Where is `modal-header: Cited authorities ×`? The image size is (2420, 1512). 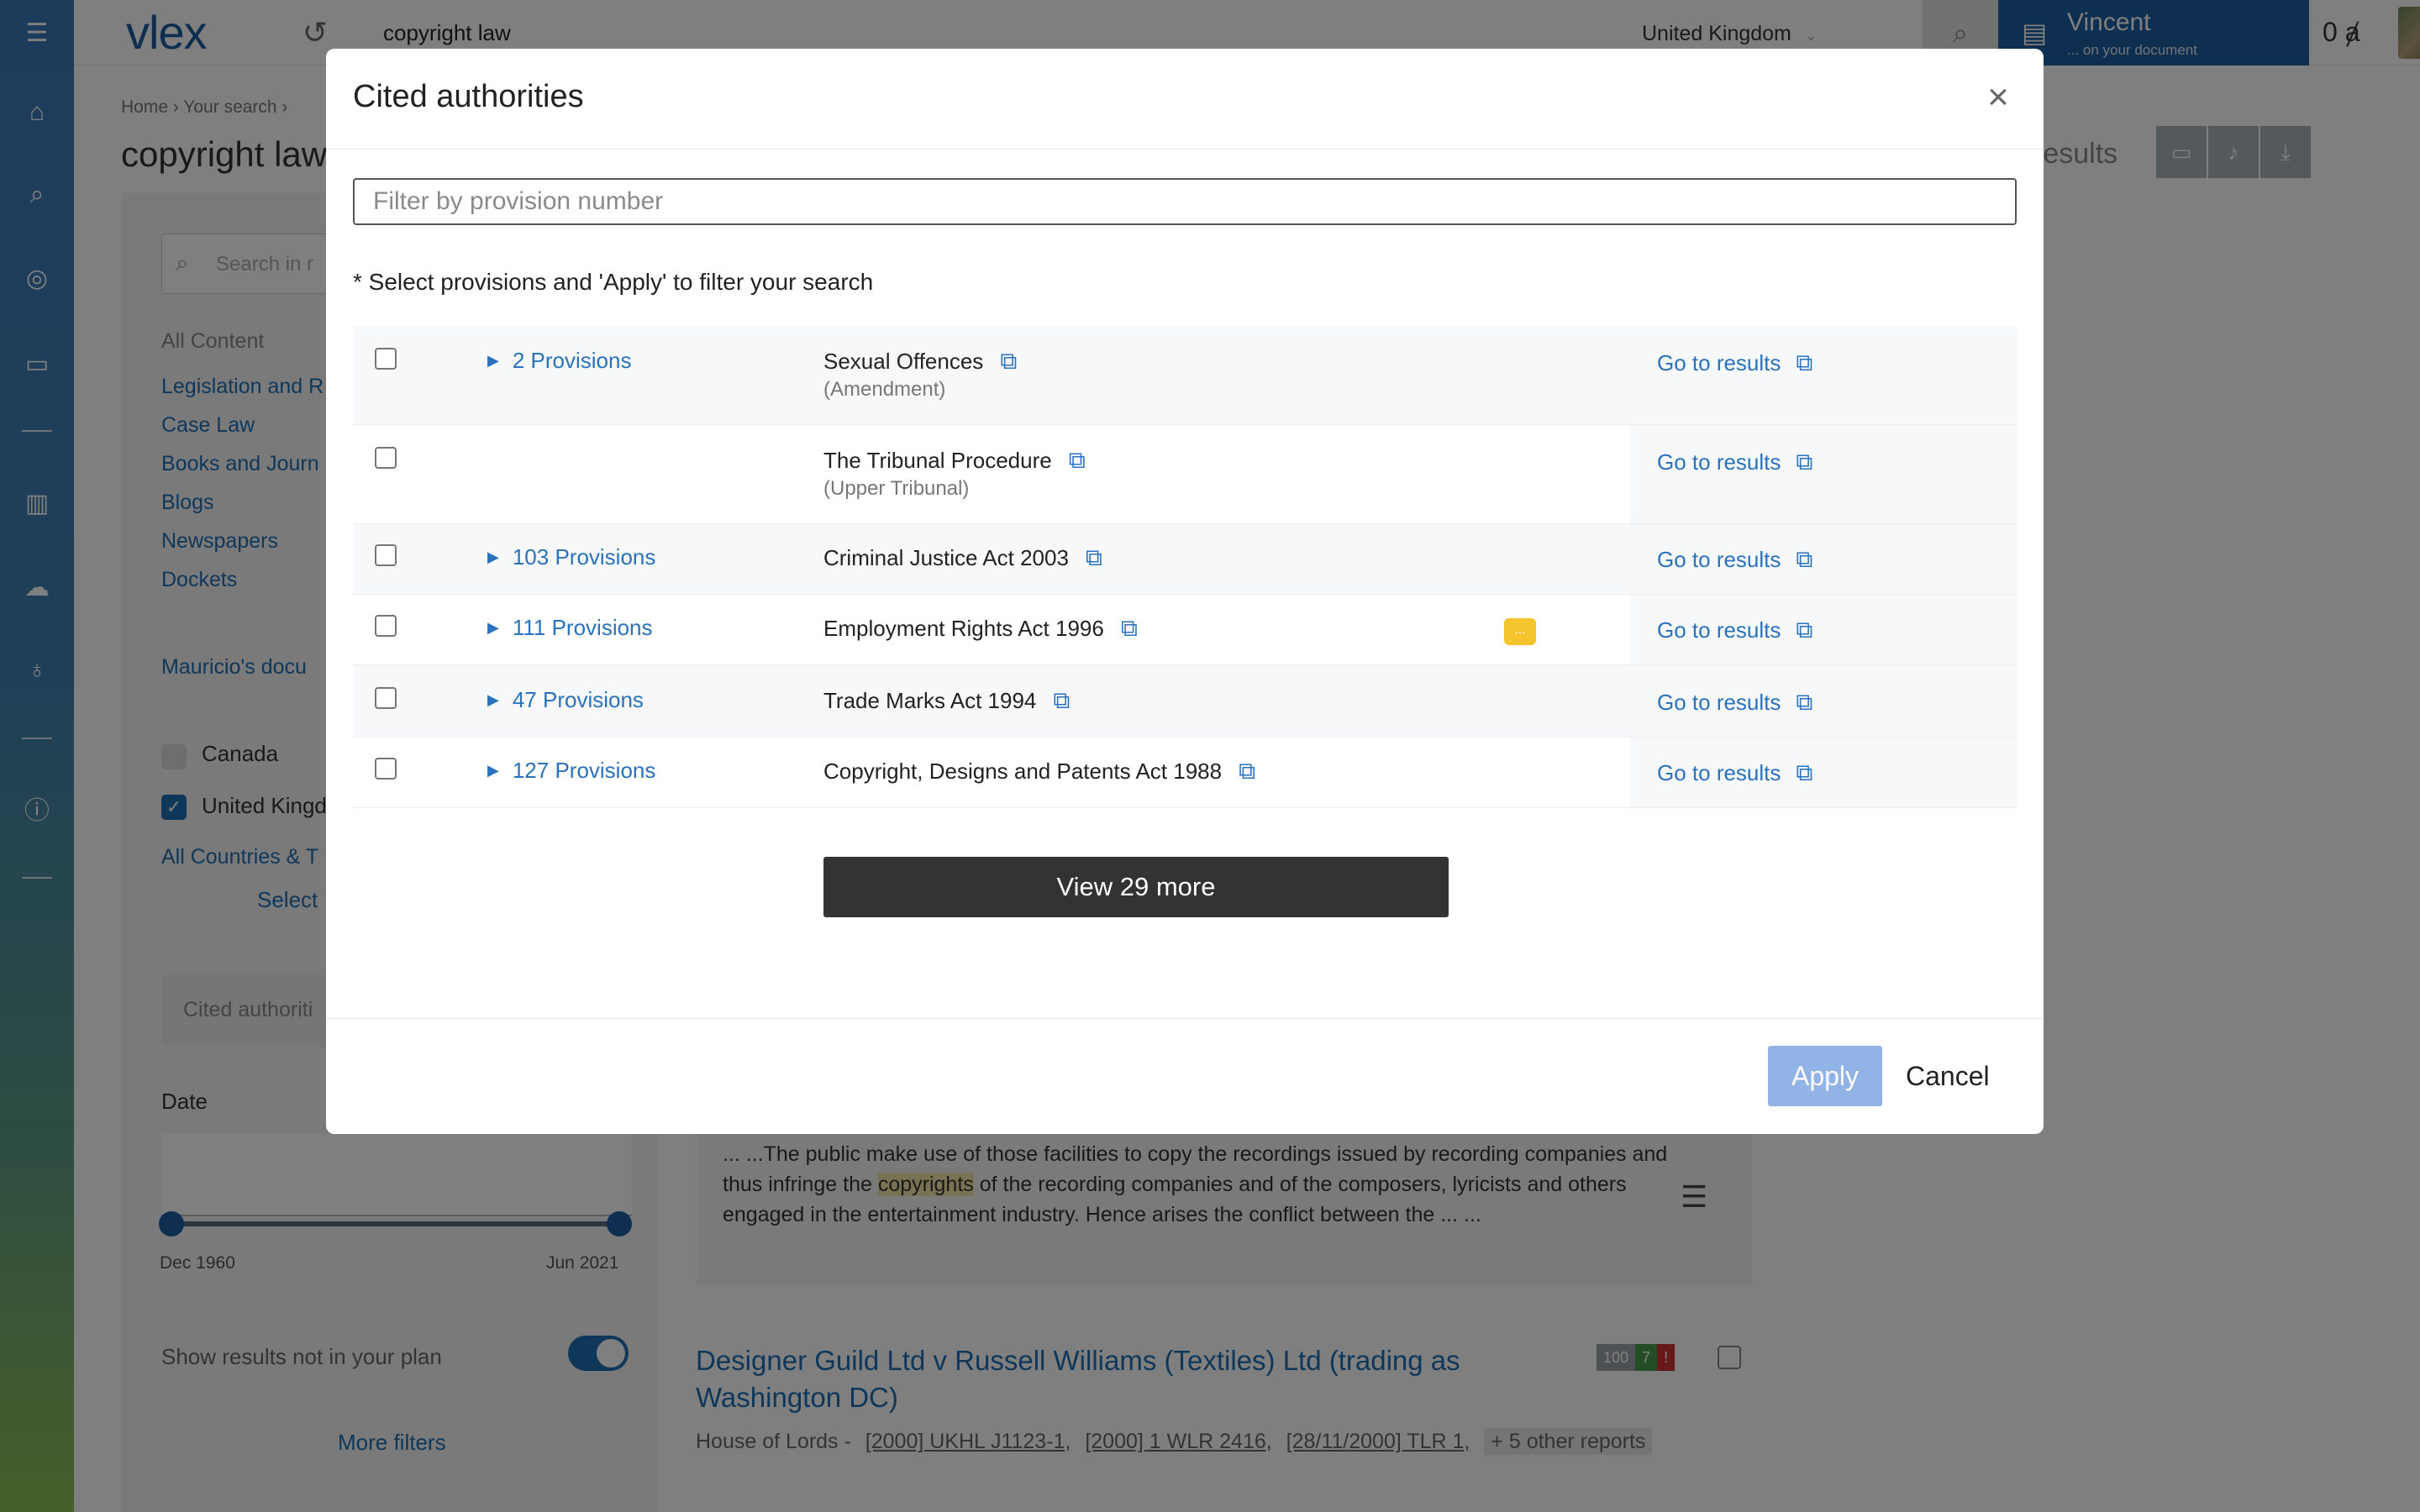
modal-header: Cited authorities × is located at coordinates (1185, 99).